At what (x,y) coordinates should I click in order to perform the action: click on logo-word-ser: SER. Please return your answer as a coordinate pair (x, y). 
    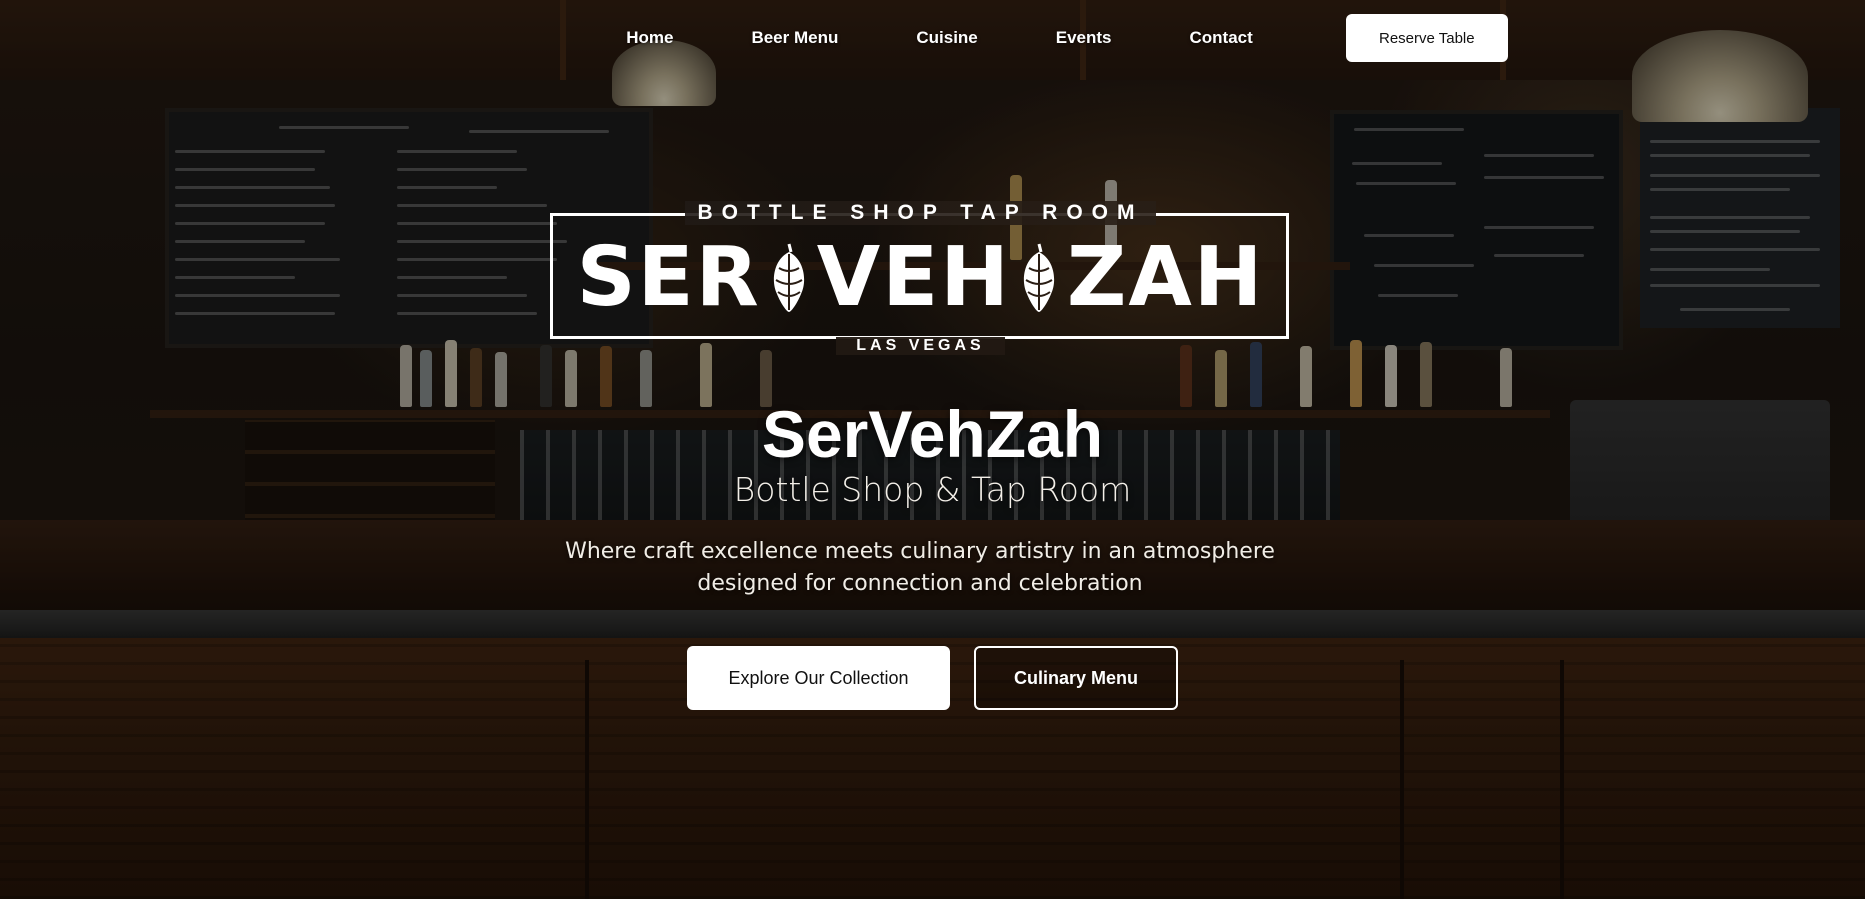
    Looking at the image, I should click on (668, 277).